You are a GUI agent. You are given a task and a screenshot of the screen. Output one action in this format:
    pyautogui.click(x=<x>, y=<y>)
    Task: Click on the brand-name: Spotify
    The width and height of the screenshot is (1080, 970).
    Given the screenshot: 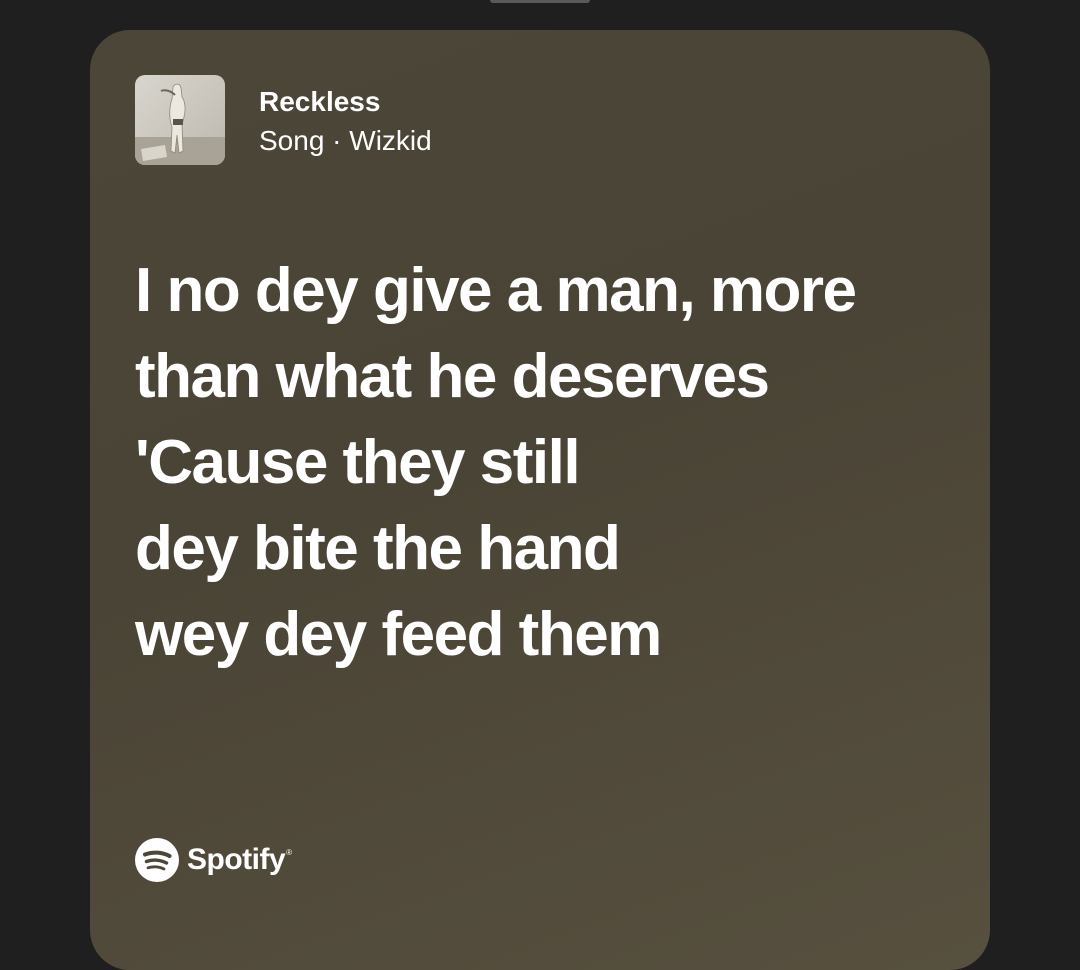 What is the action you would take?
    pyautogui.click(x=236, y=859)
    